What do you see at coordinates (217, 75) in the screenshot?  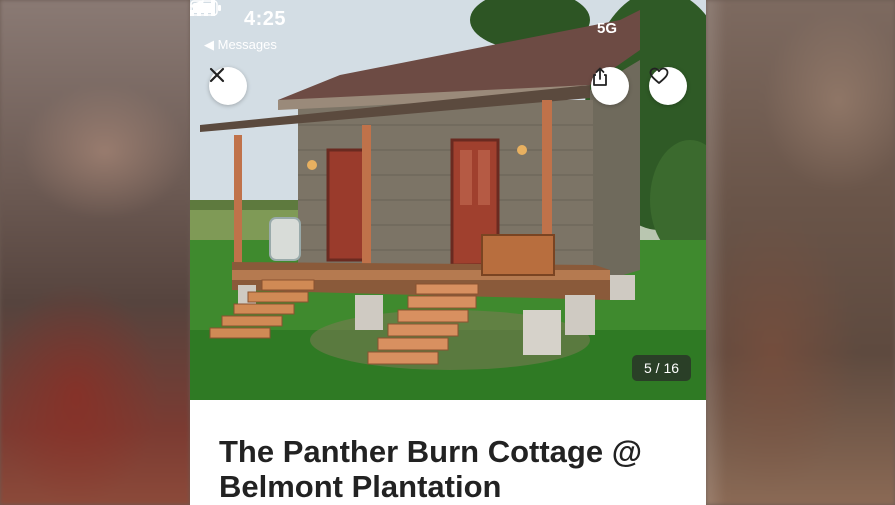 I see `close-icon` at bounding box center [217, 75].